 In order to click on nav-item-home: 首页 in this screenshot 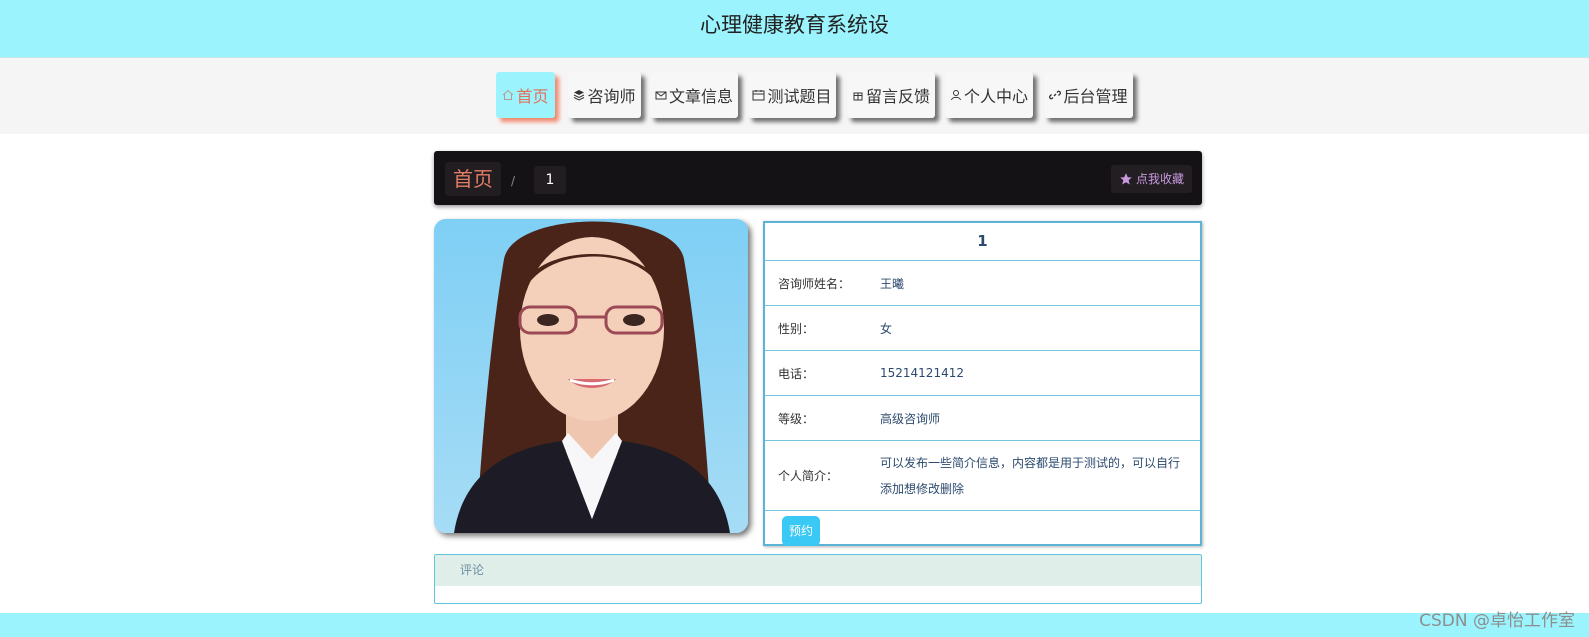, I will do `click(525, 95)`.